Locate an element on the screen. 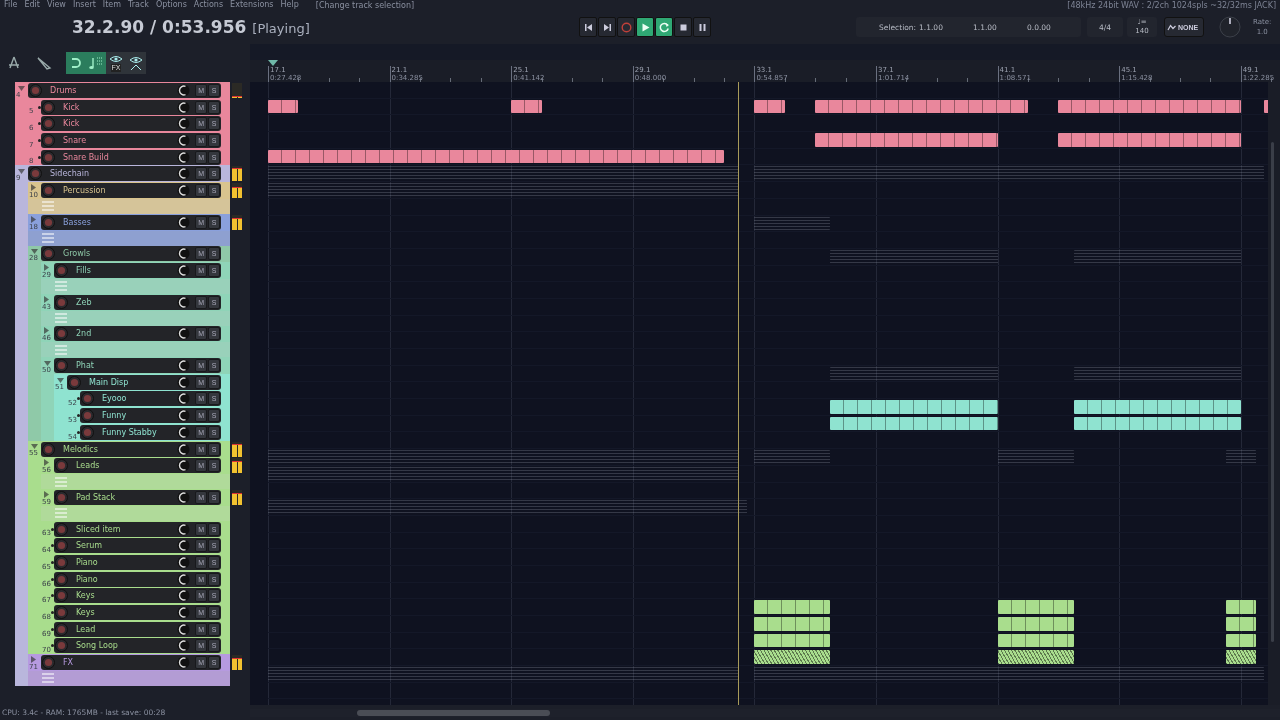  snap-toggle is located at coordinates (76, 63).